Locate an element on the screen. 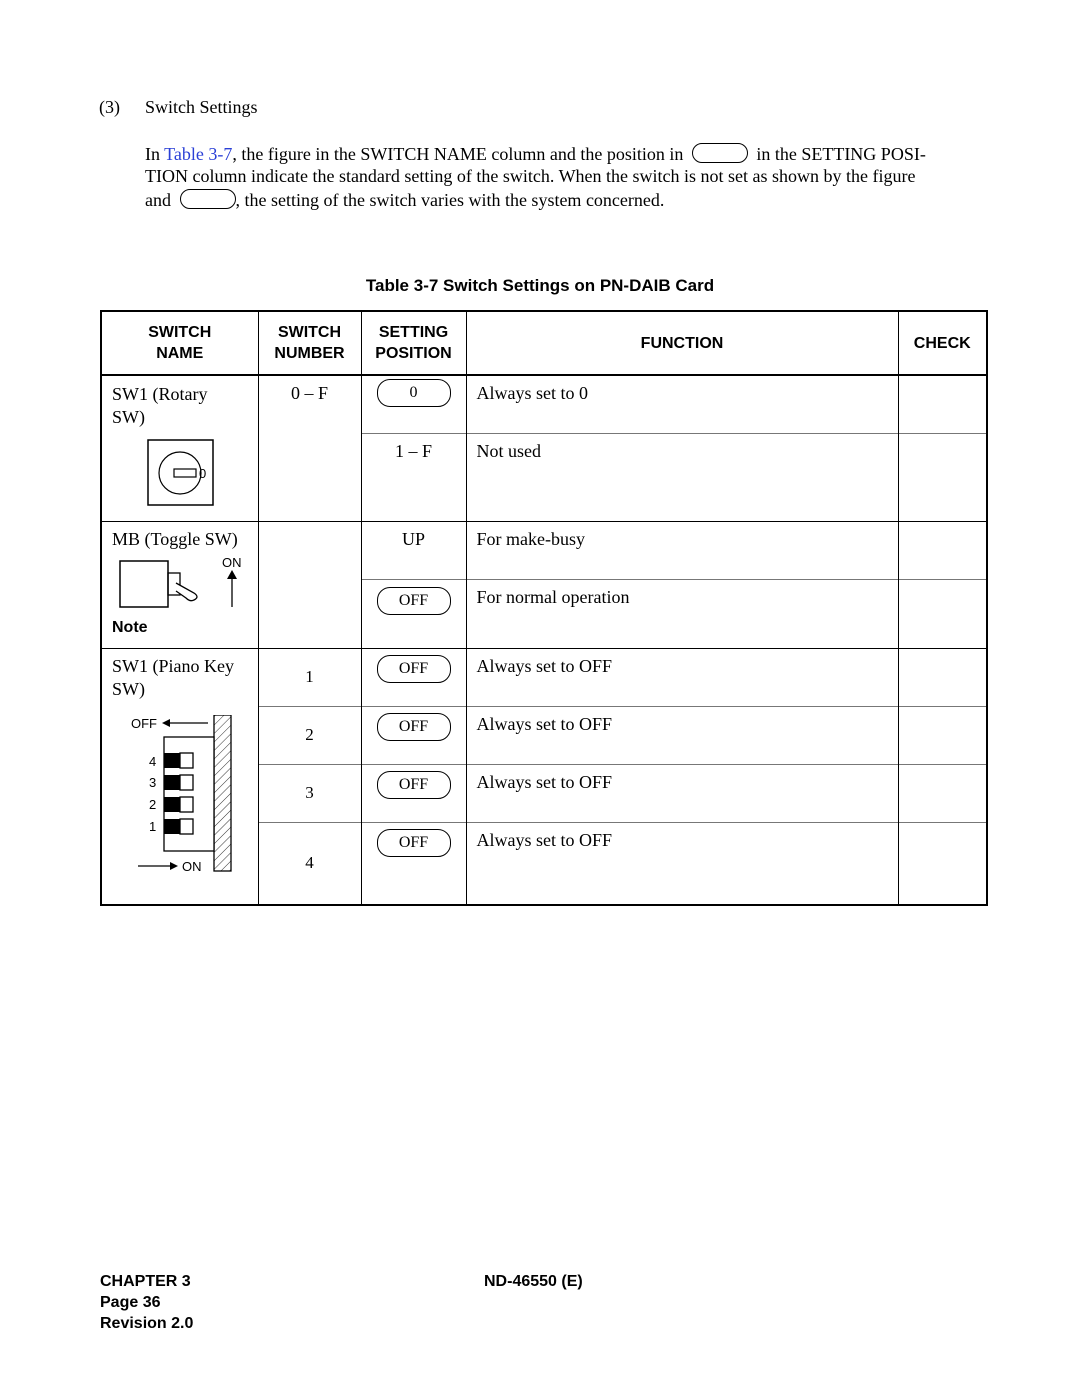 The height and width of the screenshot is (1397, 1080). setting-position-cell: 1 – F is located at coordinates (413, 476).